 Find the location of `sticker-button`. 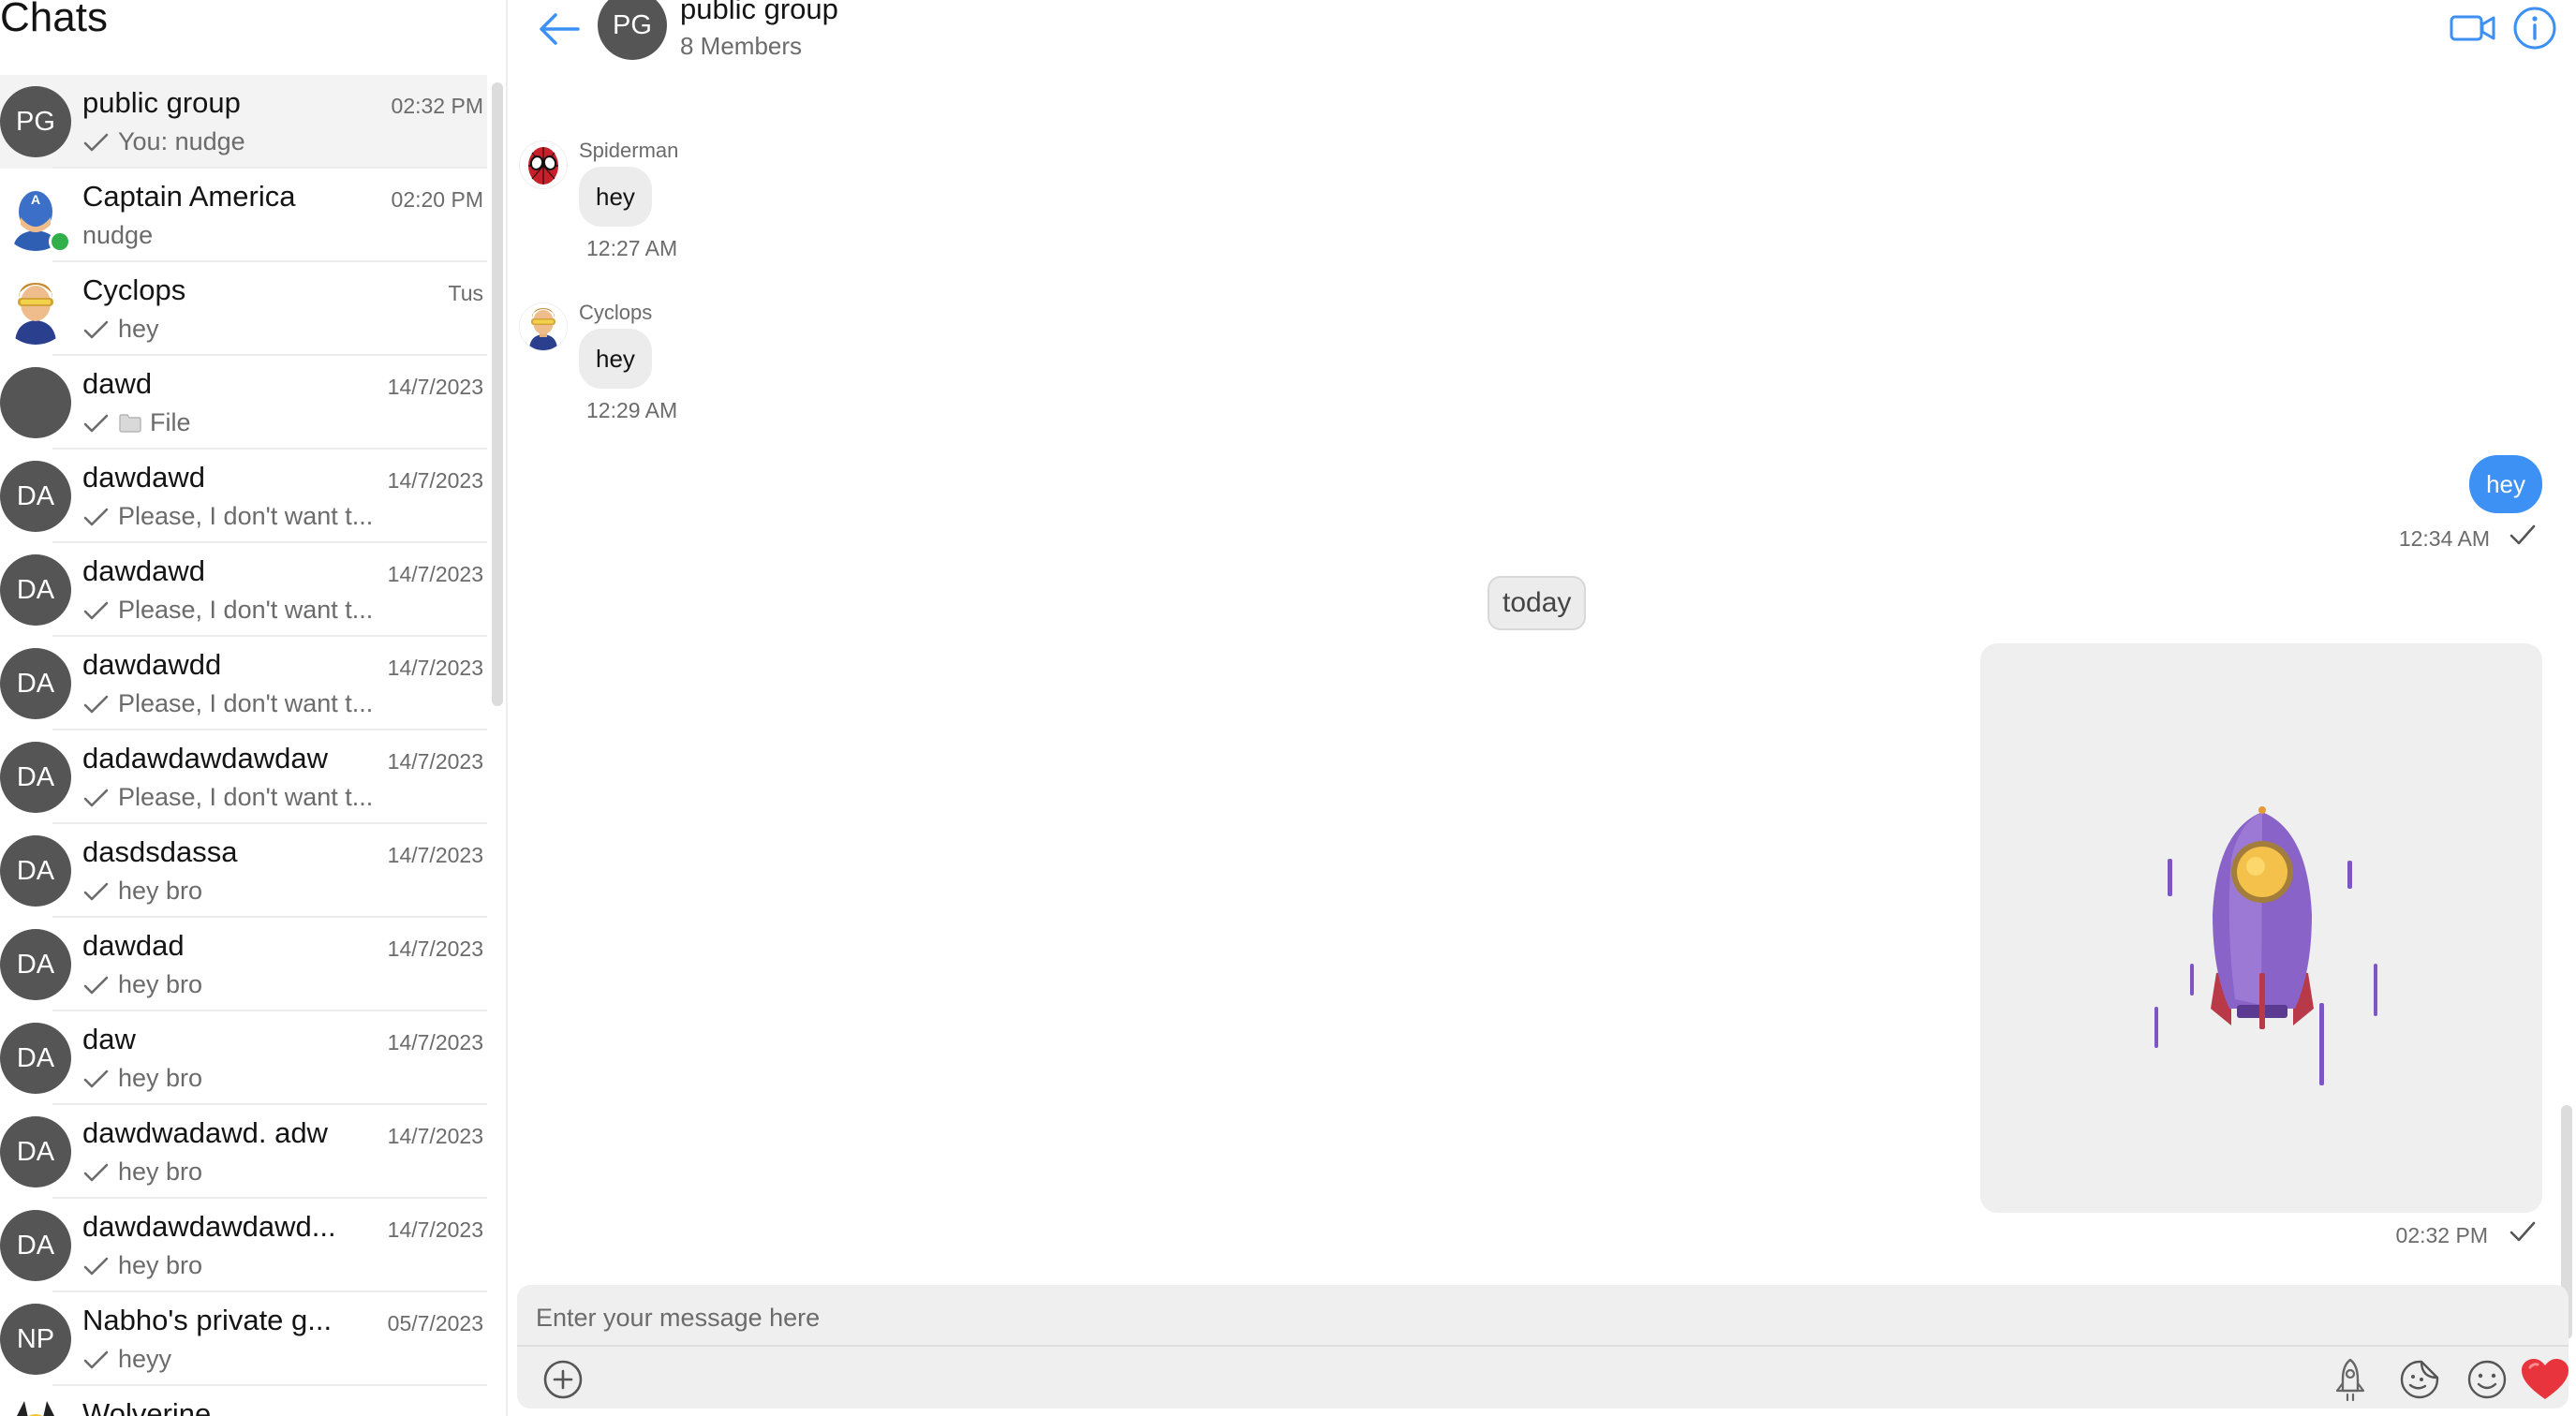

sticker-button is located at coordinates (2419, 1379).